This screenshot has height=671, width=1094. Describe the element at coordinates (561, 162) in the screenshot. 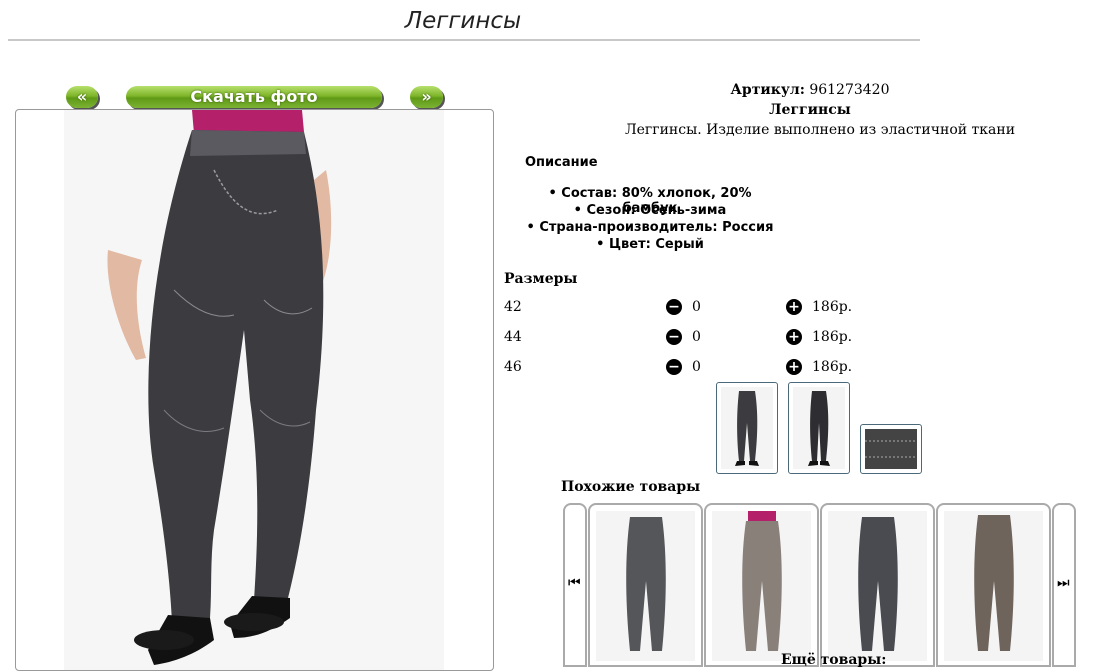

I see `description-title: Описание` at that location.